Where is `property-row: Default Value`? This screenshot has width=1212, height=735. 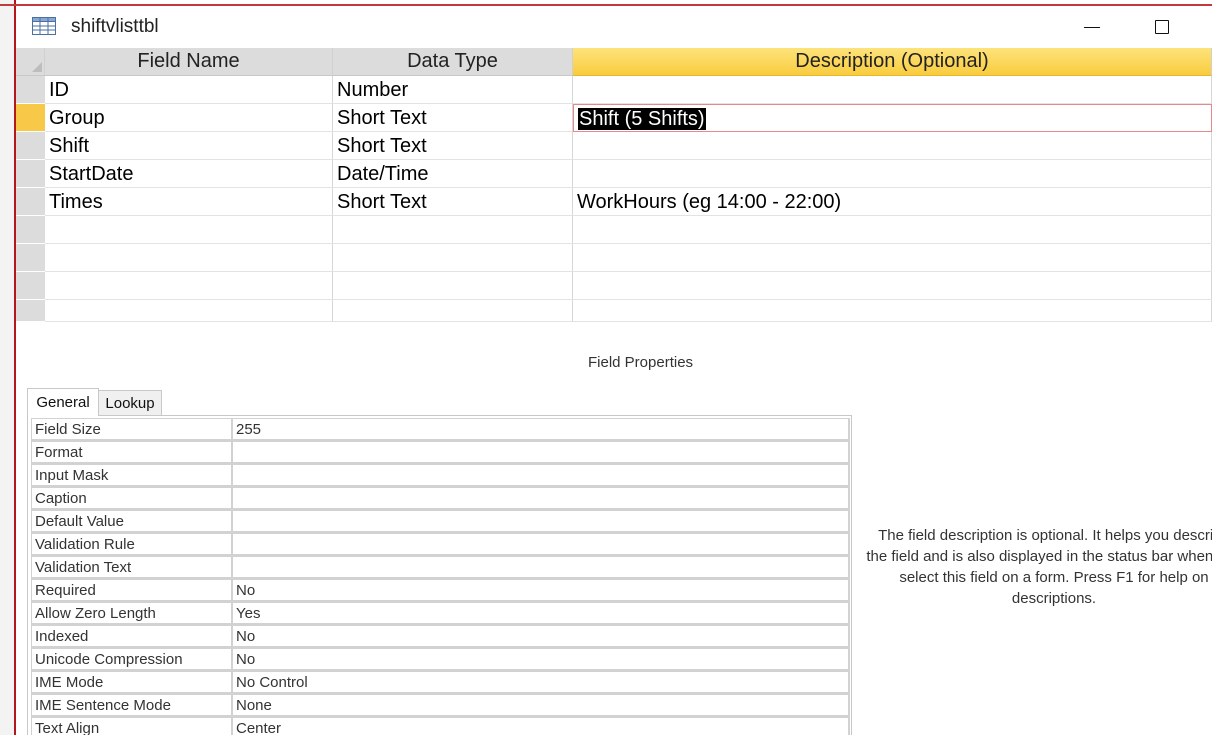 property-row: Default Value is located at coordinates (440, 521).